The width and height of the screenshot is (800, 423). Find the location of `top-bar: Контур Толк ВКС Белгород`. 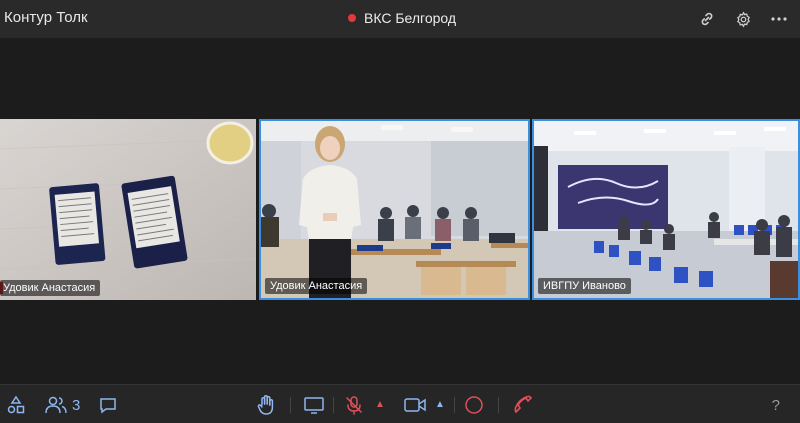

top-bar: Контур Толк ВКС Белгород is located at coordinates (400, 19).